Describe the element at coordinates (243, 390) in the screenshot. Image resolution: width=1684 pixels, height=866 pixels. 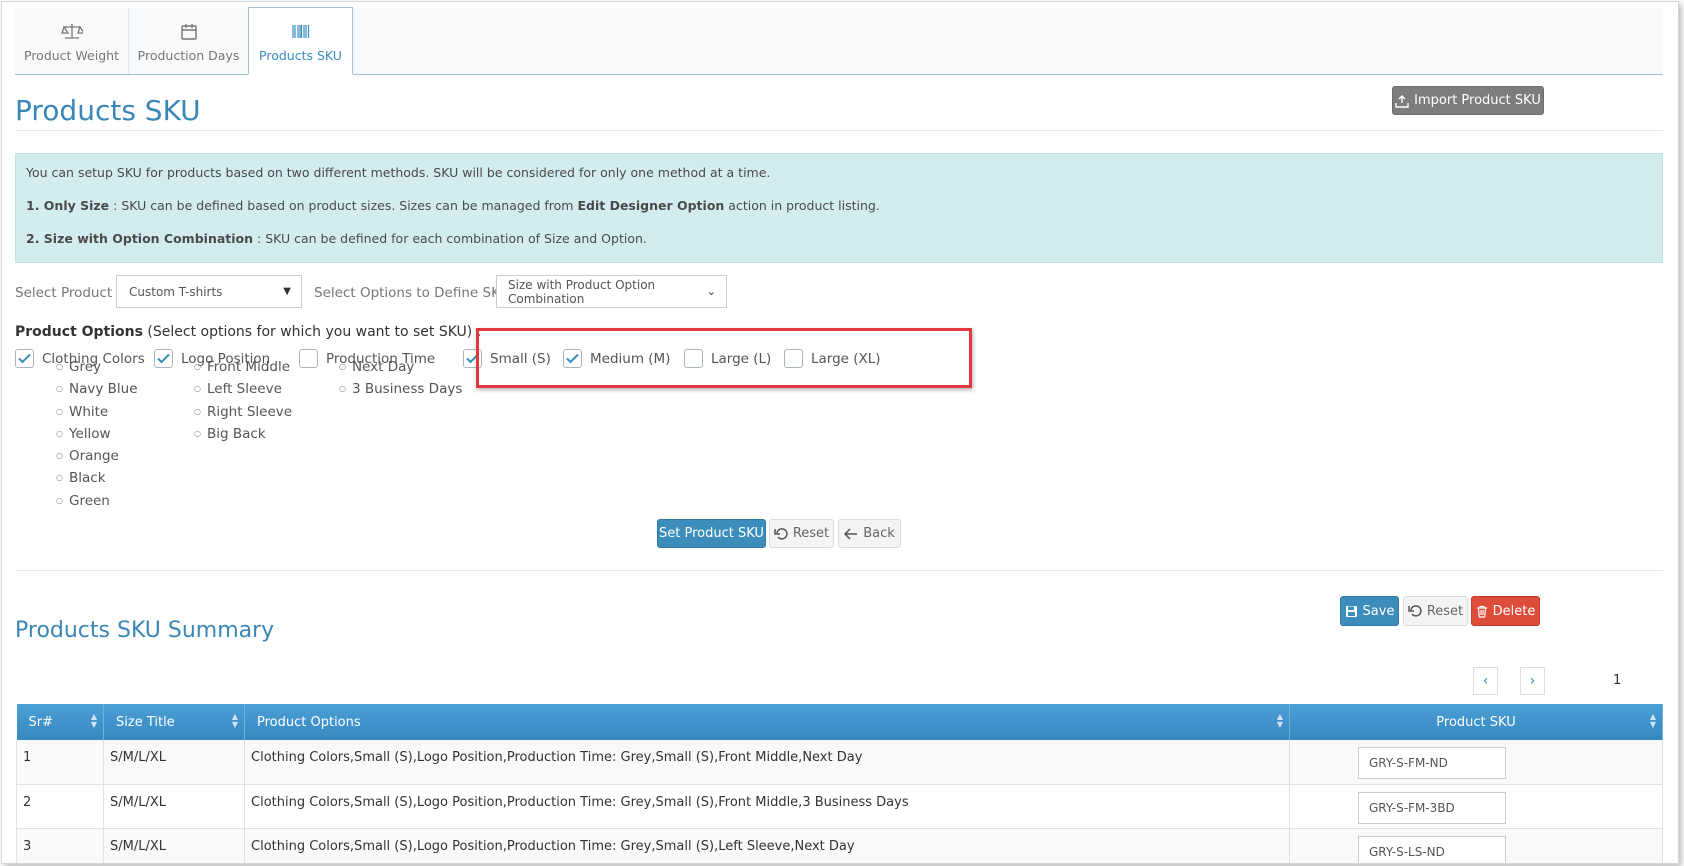
I see `list-item: Left Sleeve` at that location.